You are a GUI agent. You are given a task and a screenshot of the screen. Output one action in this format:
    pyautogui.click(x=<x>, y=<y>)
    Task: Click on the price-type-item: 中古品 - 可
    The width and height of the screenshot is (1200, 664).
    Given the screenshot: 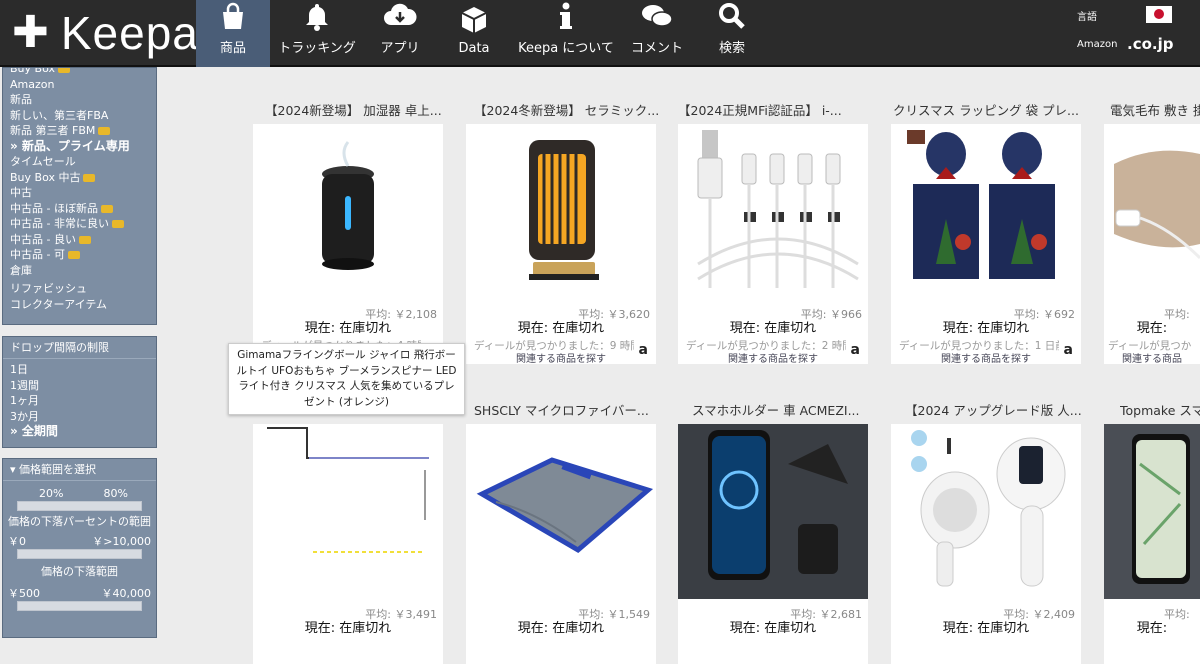 What is the action you would take?
    pyautogui.click(x=79, y=255)
    